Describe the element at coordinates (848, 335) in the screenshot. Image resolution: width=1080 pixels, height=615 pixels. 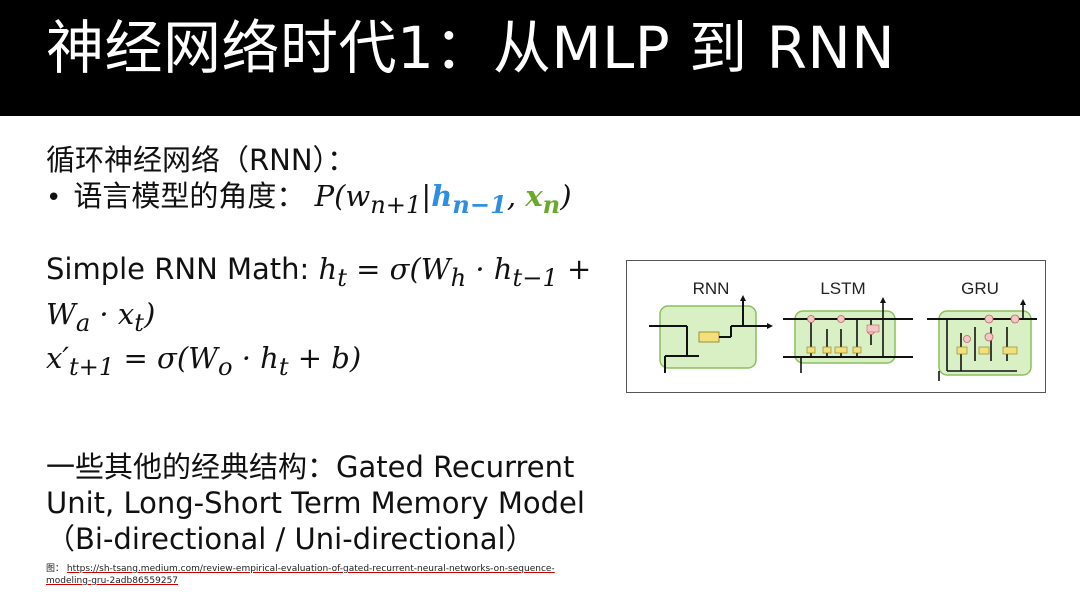
I see `lstm-cell` at that location.